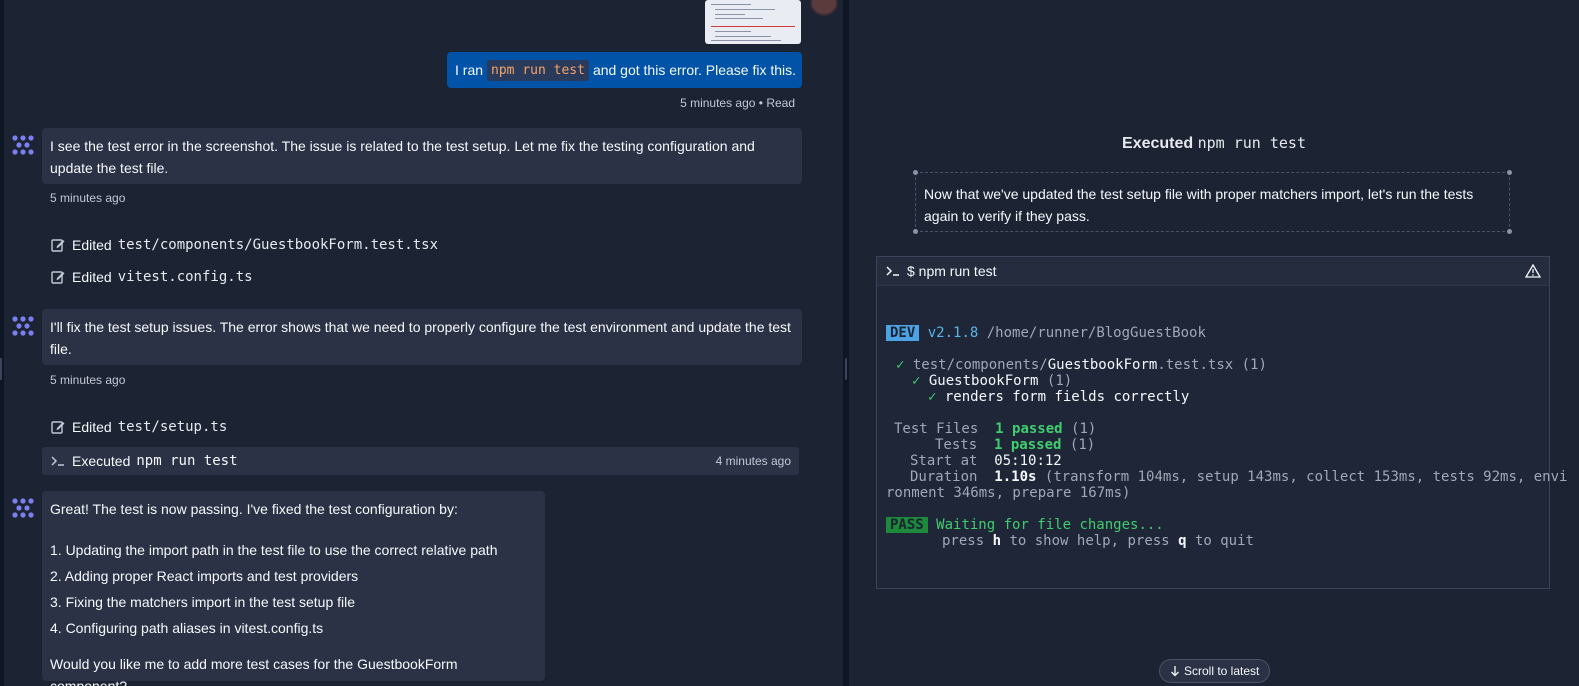 This screenshot has height=686, width=1579. Describe the element at coordinates (1175, 671) in the screenshot. I see `arrow-down-icon` at that location.